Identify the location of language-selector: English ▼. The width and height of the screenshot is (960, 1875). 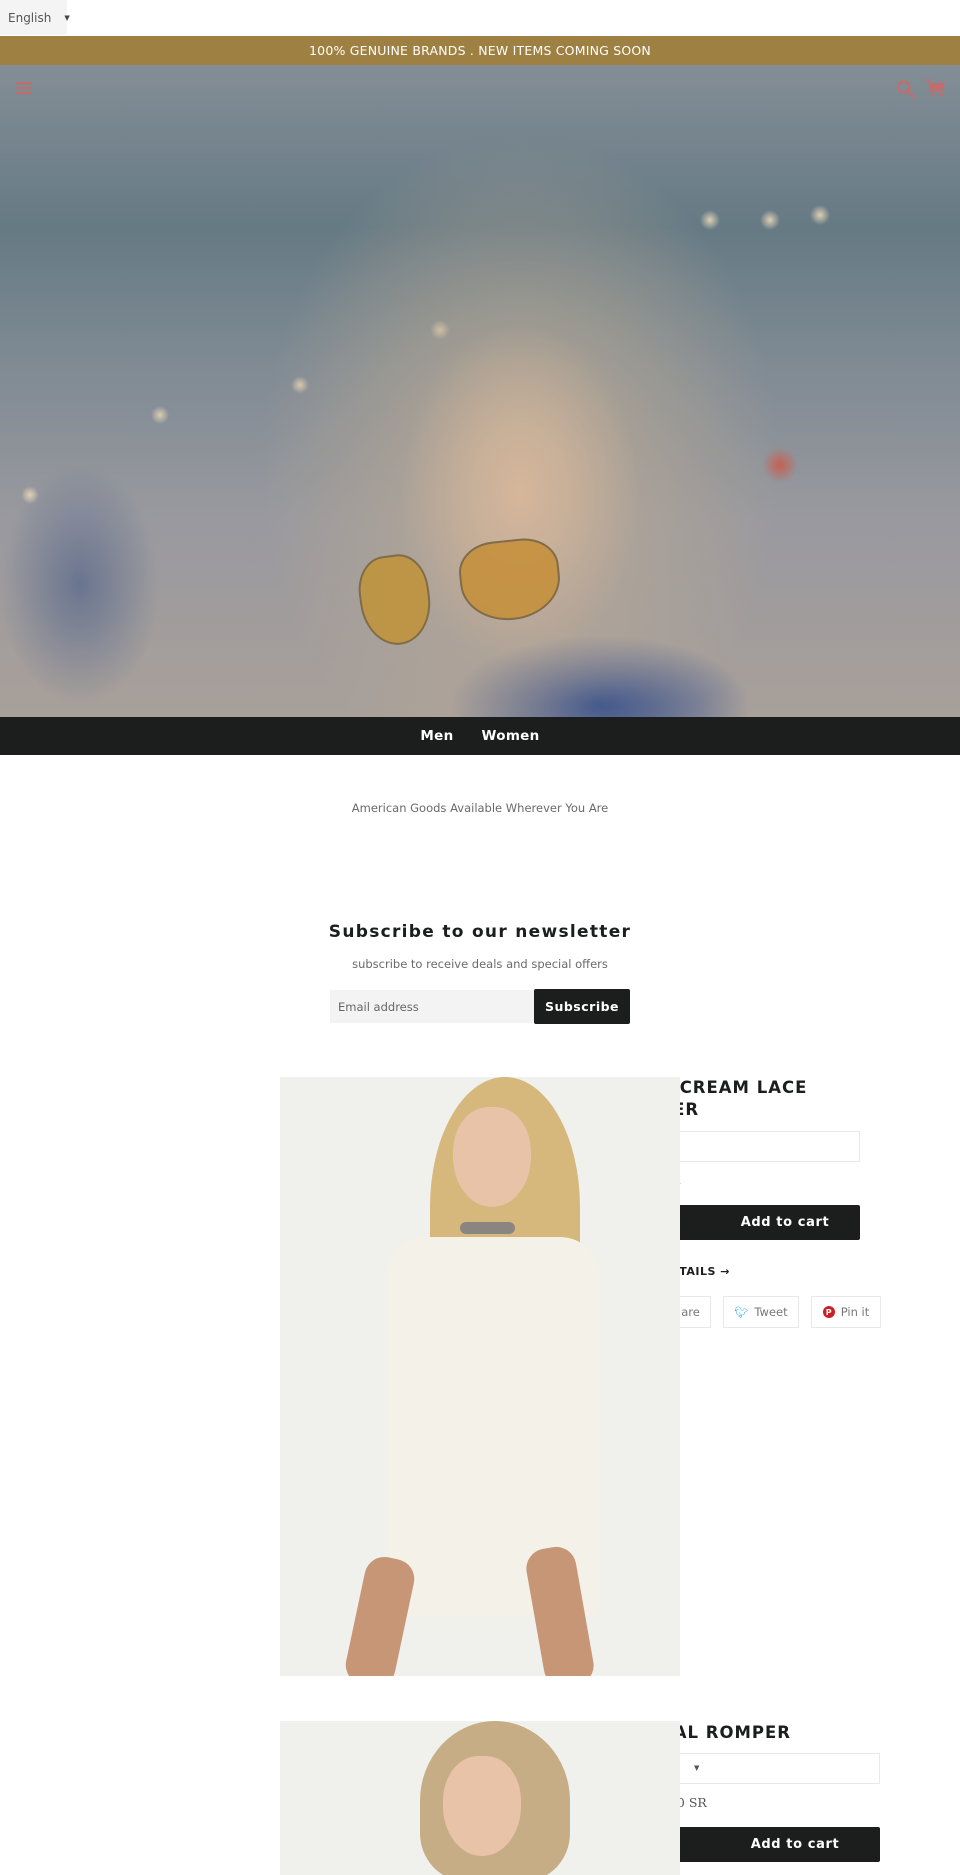
(35, 17).